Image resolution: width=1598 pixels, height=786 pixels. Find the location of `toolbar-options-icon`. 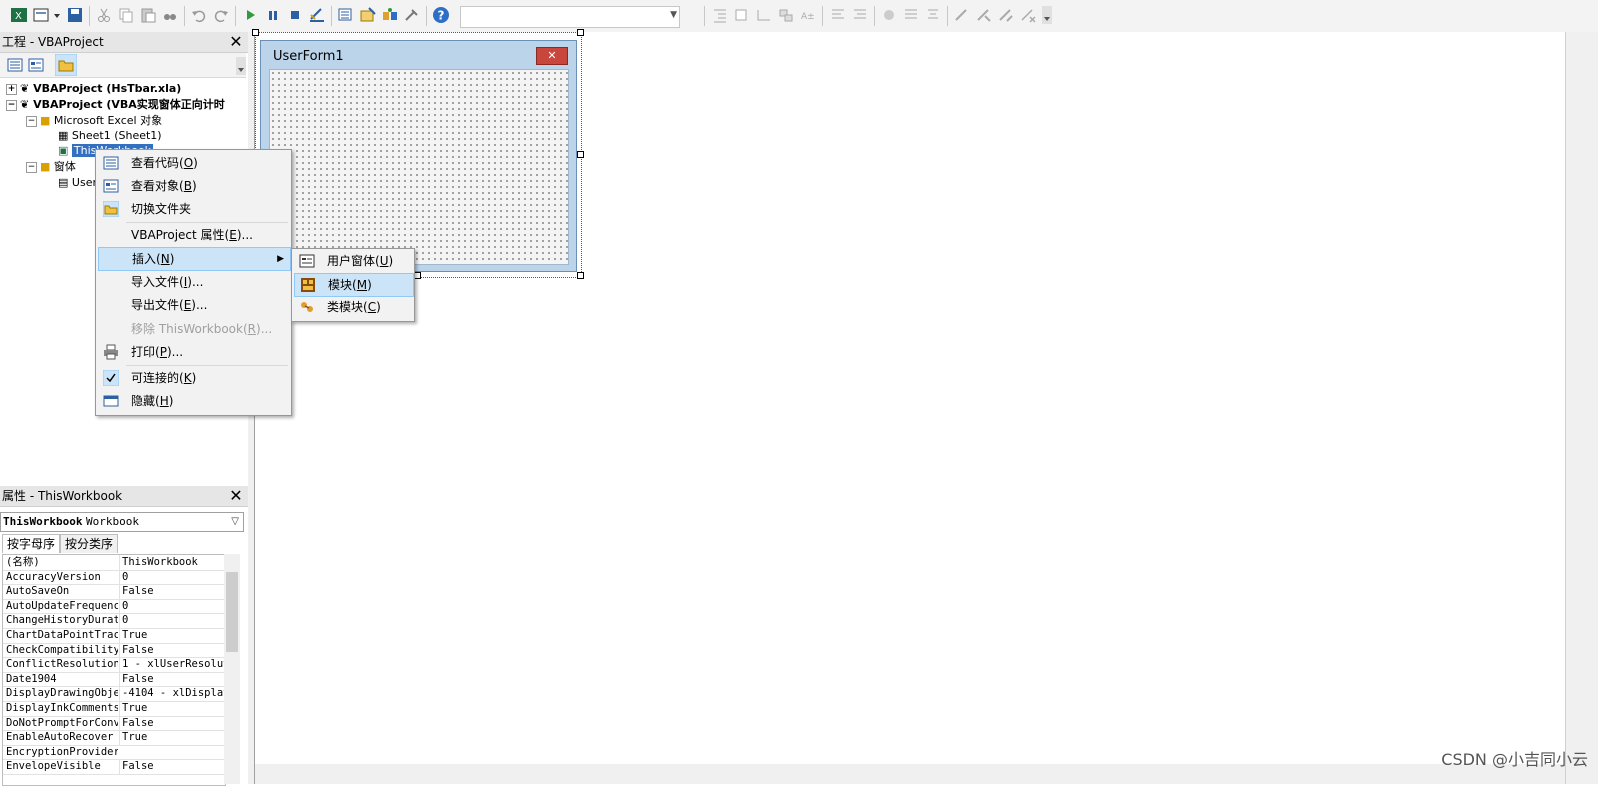

toolbar-options-icon is located at coordinates (1047, 15).